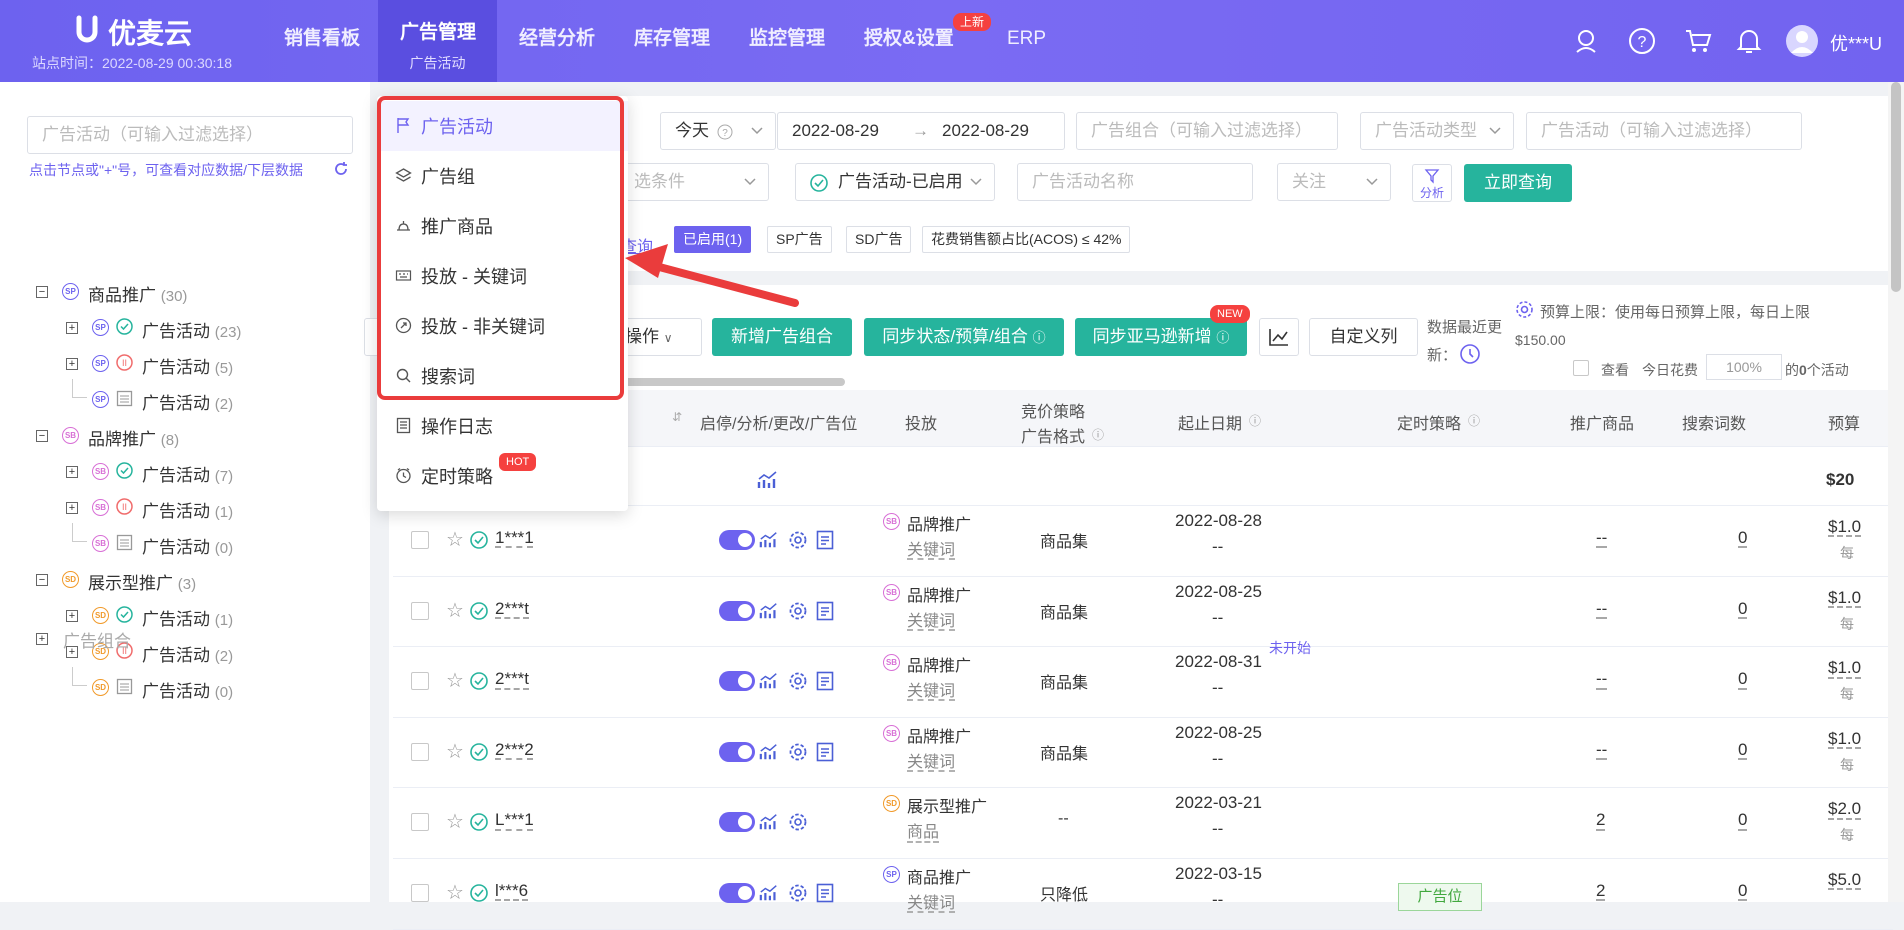  Describe the element at coordinates (502, 176) in the screenshot. I see `menu-item-ad-groups: 广告组` at that location.